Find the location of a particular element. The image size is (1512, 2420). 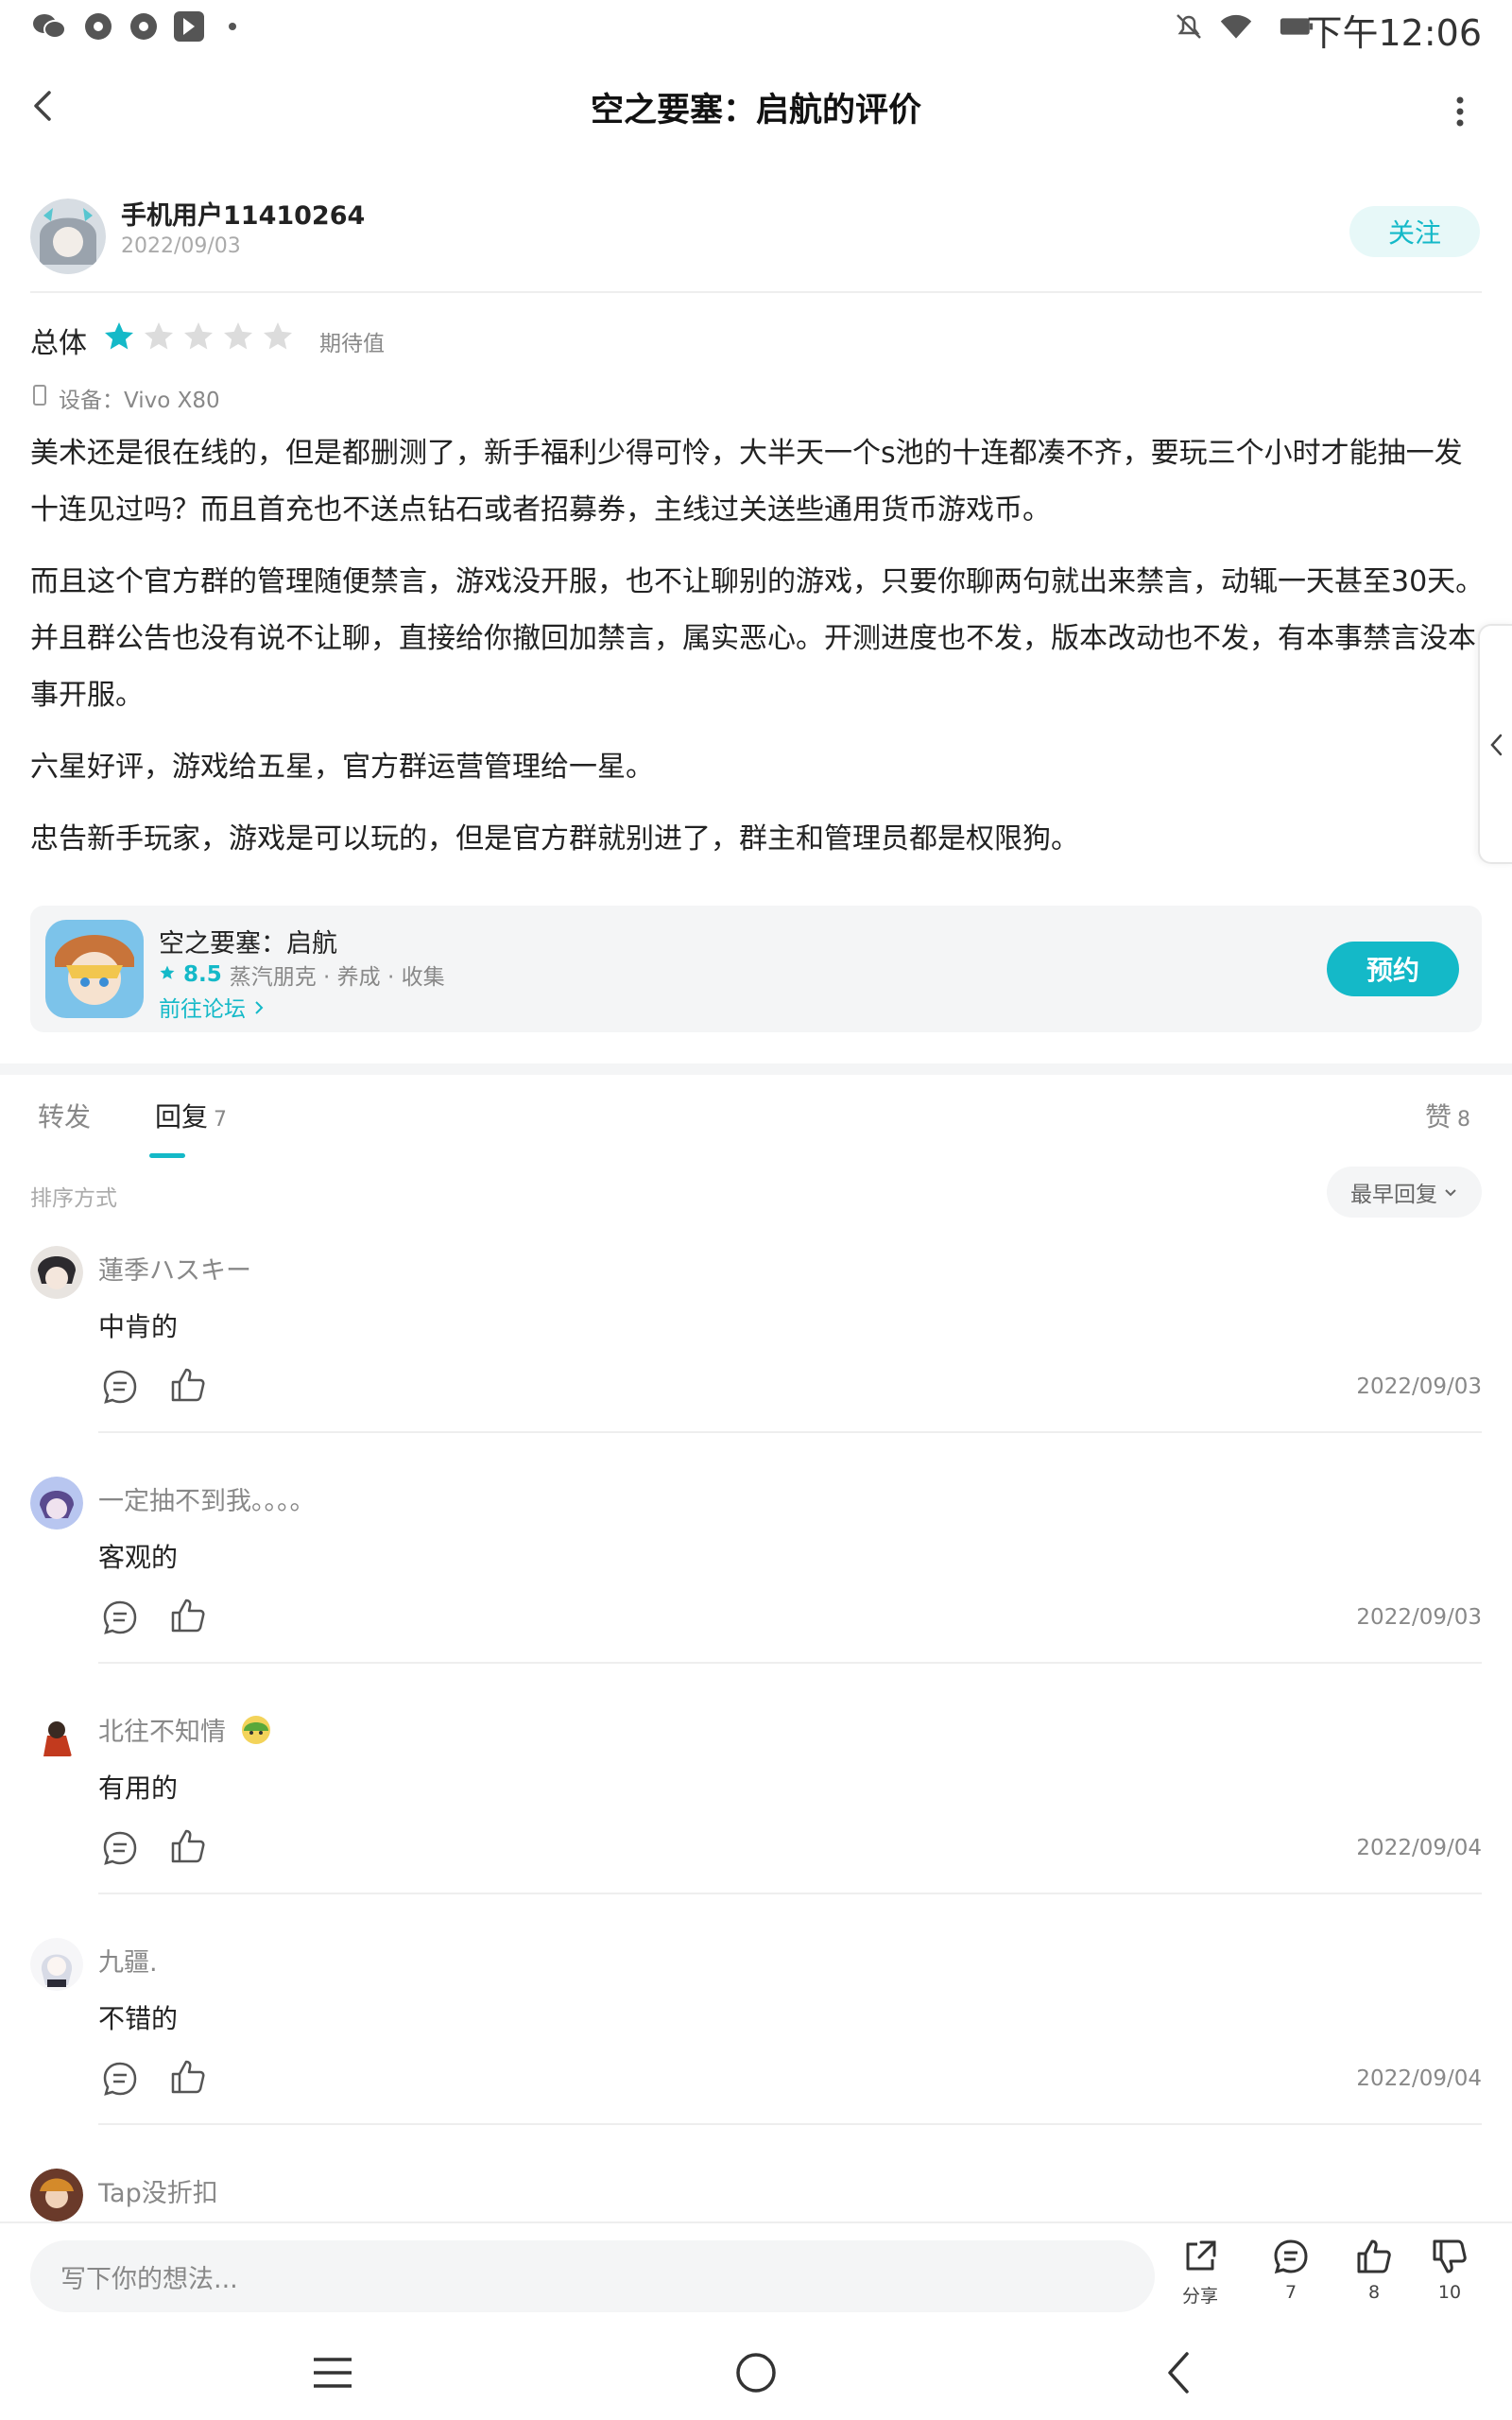

back-nav-icon is located at coordinates (1179, 2374).